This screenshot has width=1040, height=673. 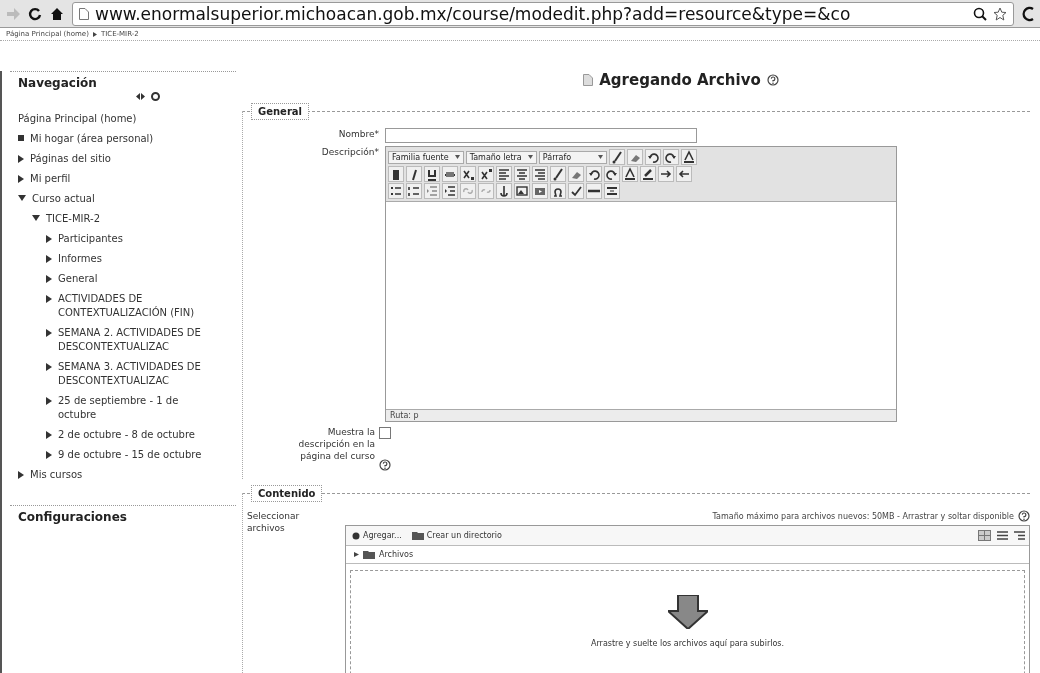 I want to click on superscript-icon, so click(x=486, y=174).